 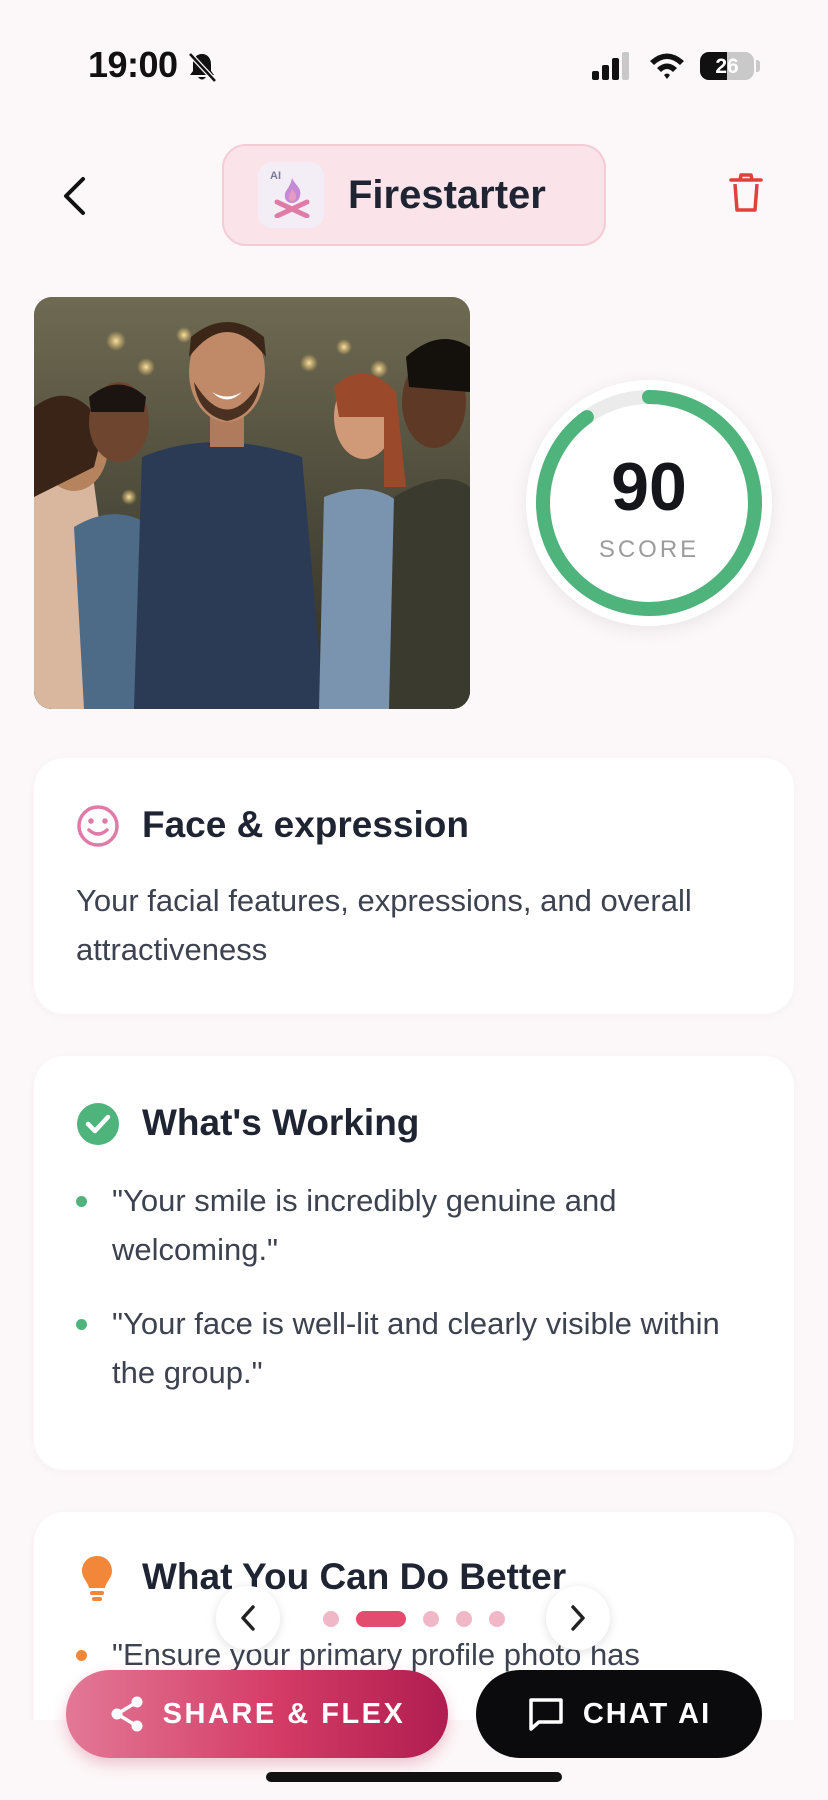 I want to click on pager-next-button, so click(x=578, y=1618).